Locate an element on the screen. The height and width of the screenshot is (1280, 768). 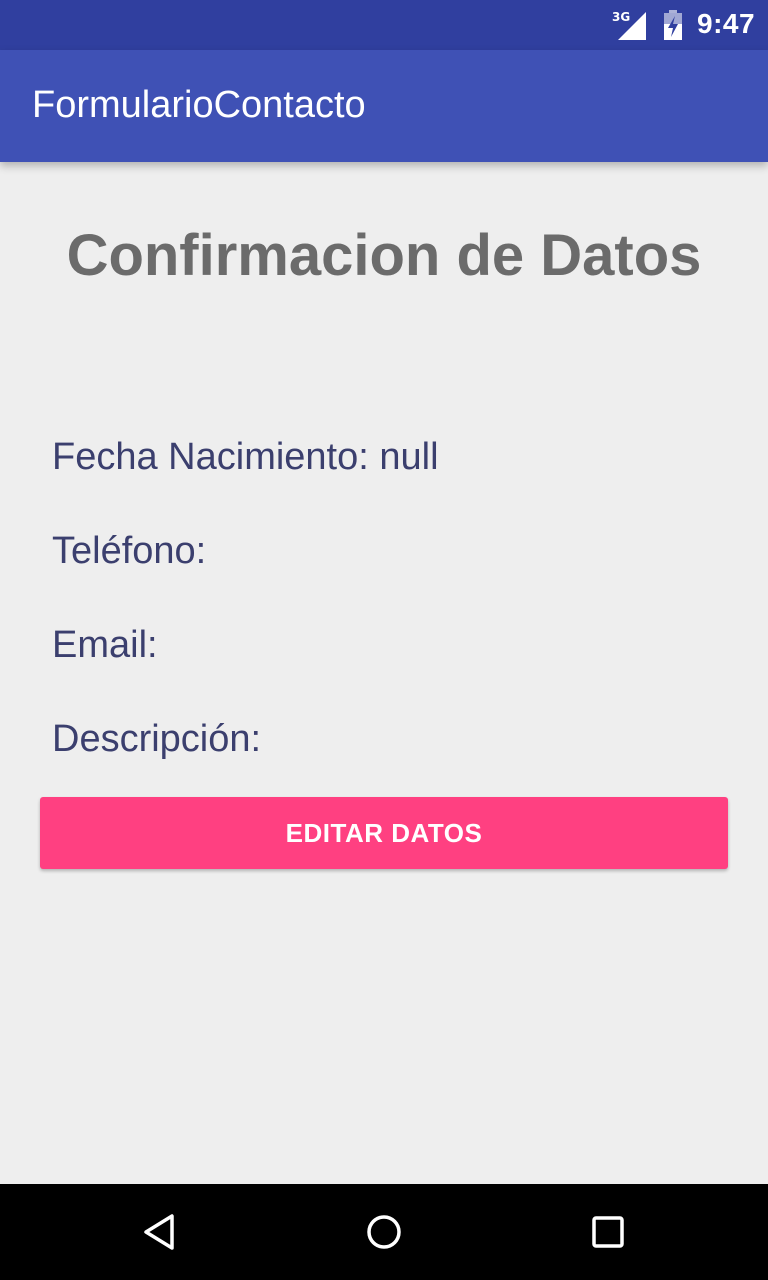
edit-data-button: EDITAR DATOS is located at coordinates (384, 833).